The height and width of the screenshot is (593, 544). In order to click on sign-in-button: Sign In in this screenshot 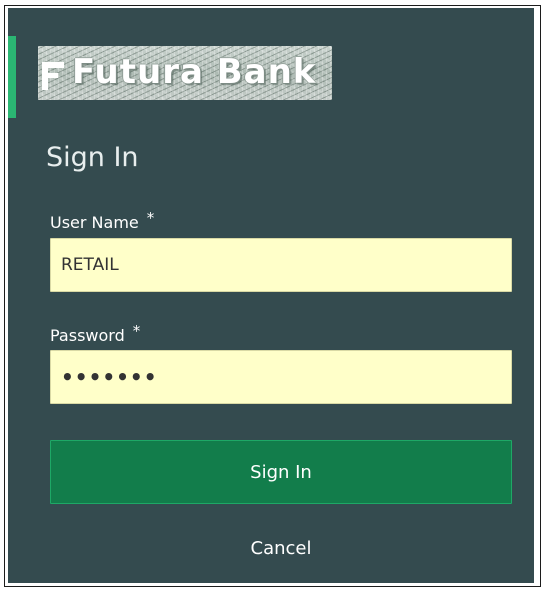, I will do `click(281, 472)`.